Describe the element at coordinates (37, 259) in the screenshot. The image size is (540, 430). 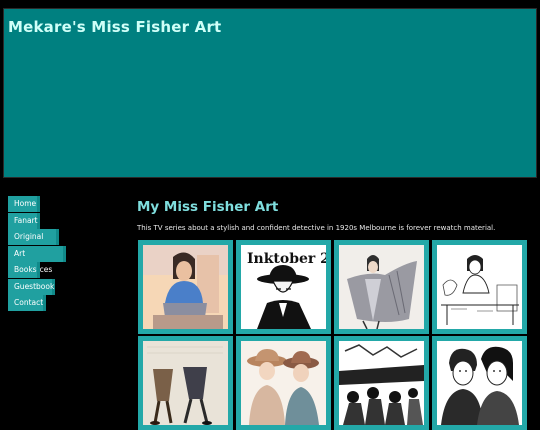
I see `nav-item-art-resources: Art Resources` at that location.